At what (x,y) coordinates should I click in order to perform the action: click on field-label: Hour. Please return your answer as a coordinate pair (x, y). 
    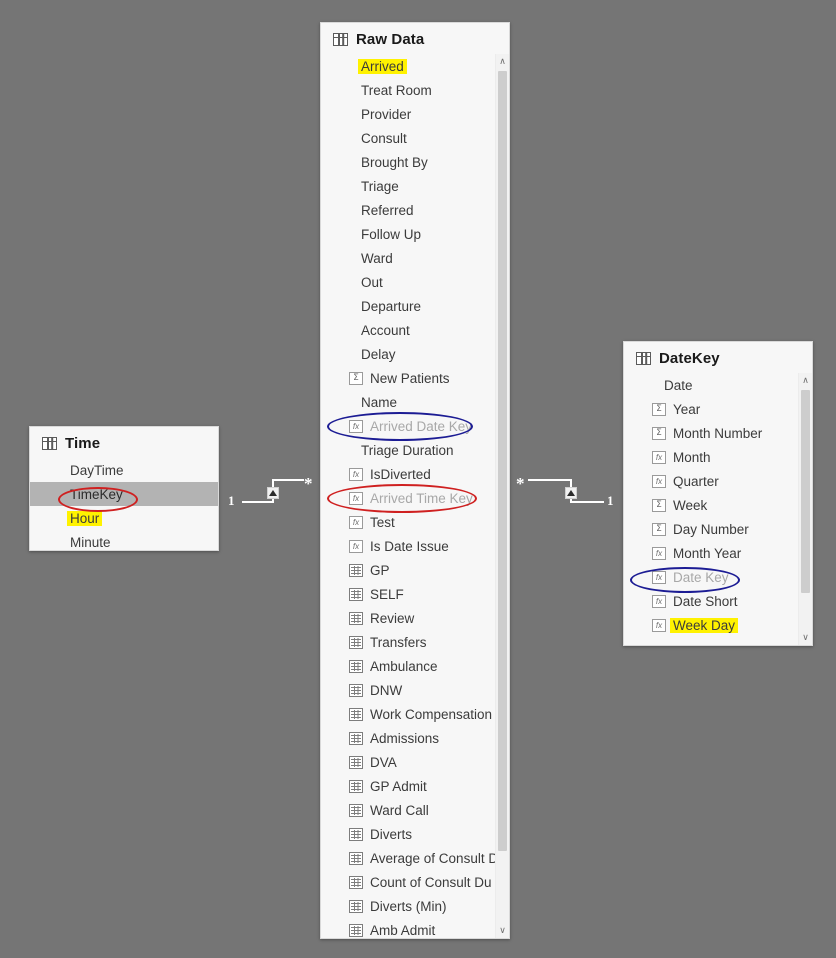
    Looking at the image, I should click on (85, 518).